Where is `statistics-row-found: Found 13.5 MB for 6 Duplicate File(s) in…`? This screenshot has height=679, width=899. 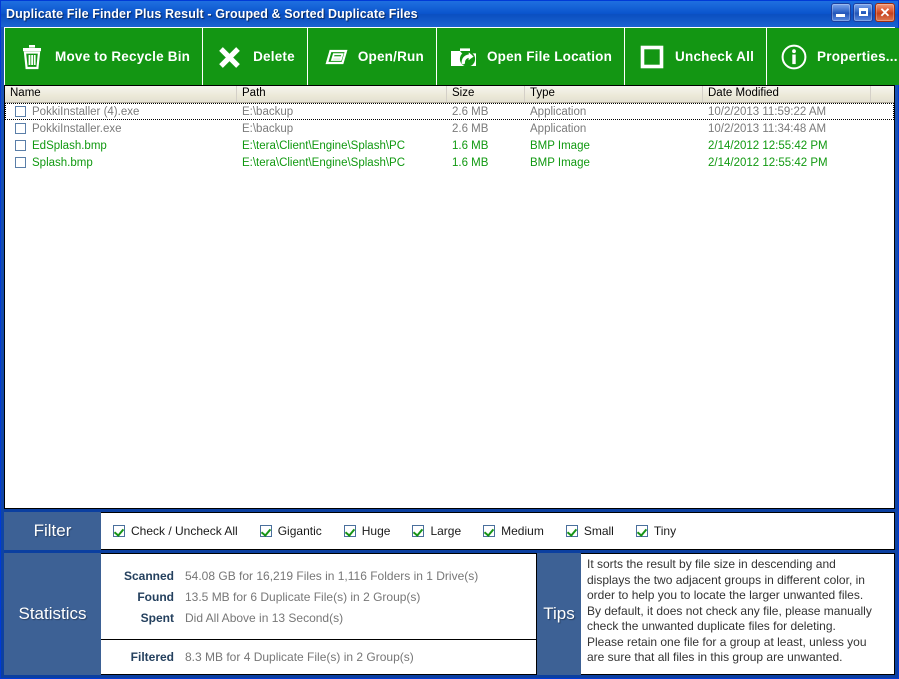 statistics-row-found: Found 13.5 MB for 6 Duplicate File(s) in… is located at coordinates (318, 596).